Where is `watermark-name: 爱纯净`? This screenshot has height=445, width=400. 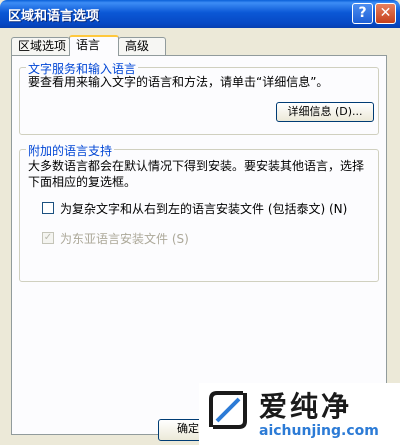 watermark-name: 爱纯净 is located at coordinates (306, 406).